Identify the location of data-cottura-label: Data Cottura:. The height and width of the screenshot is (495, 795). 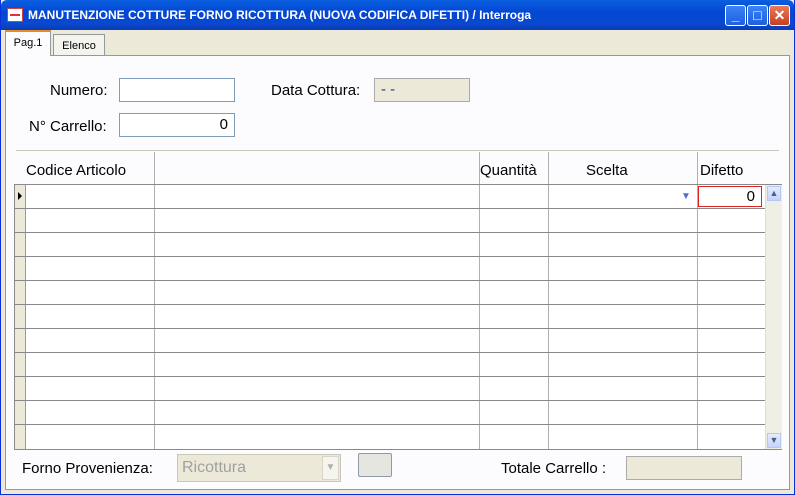
(316, 90).